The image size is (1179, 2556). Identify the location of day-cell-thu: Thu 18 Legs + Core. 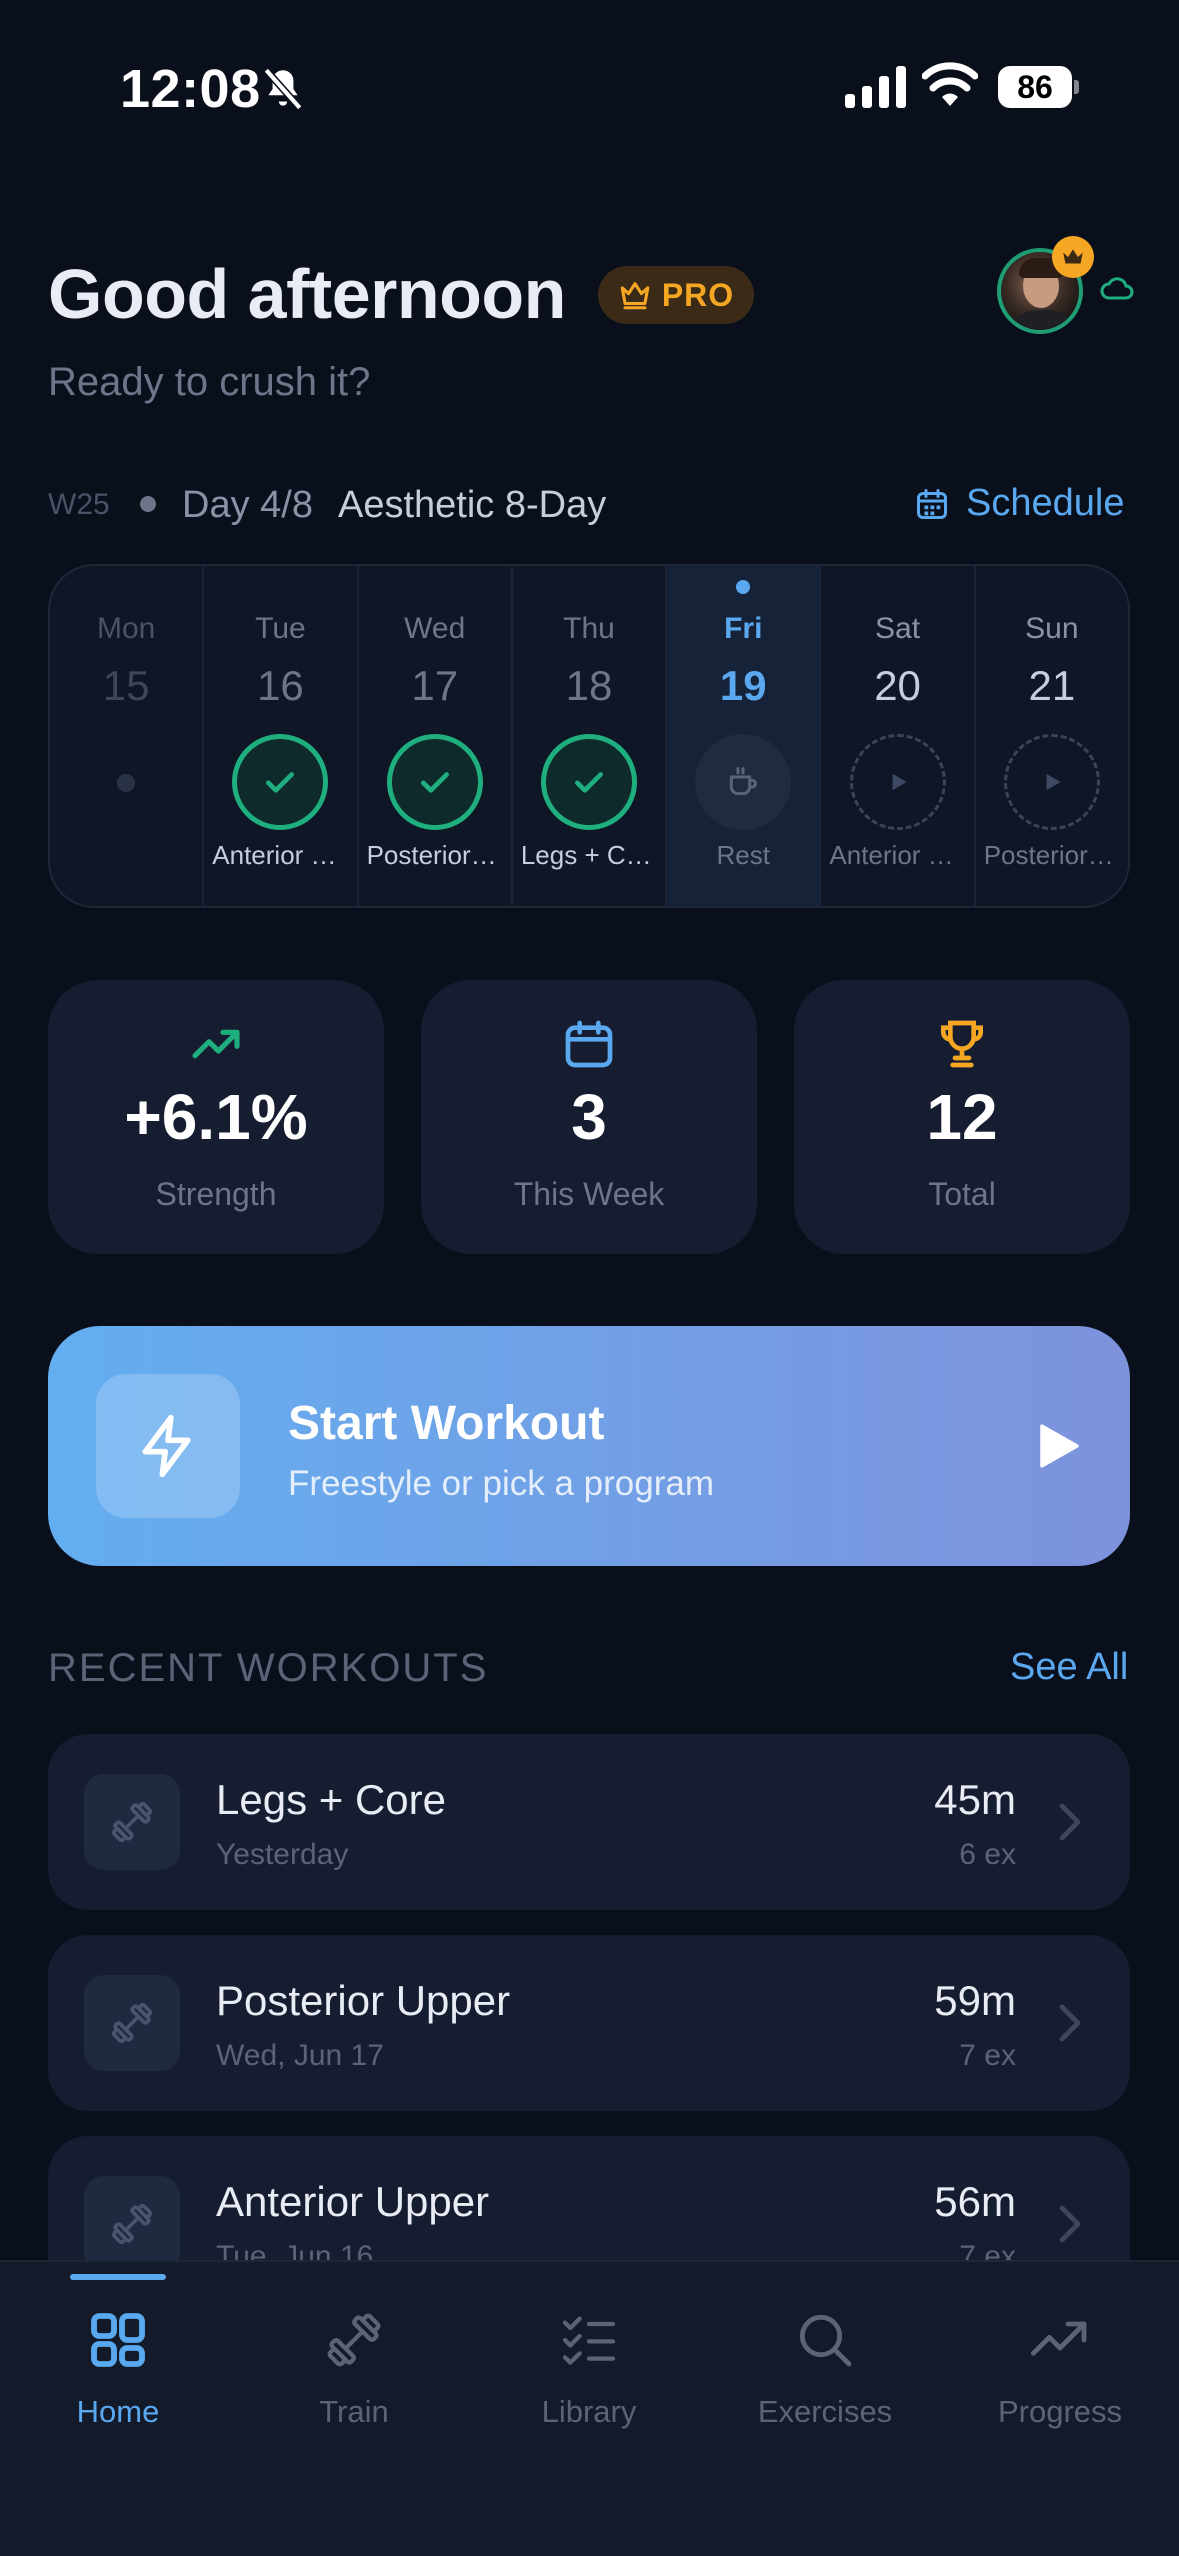
(590, 736).